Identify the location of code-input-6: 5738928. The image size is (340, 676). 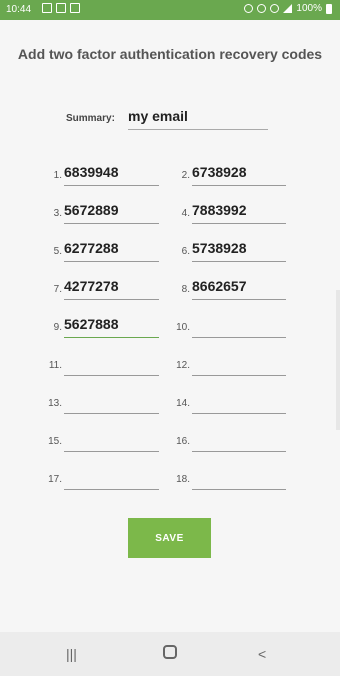
(239, 251).